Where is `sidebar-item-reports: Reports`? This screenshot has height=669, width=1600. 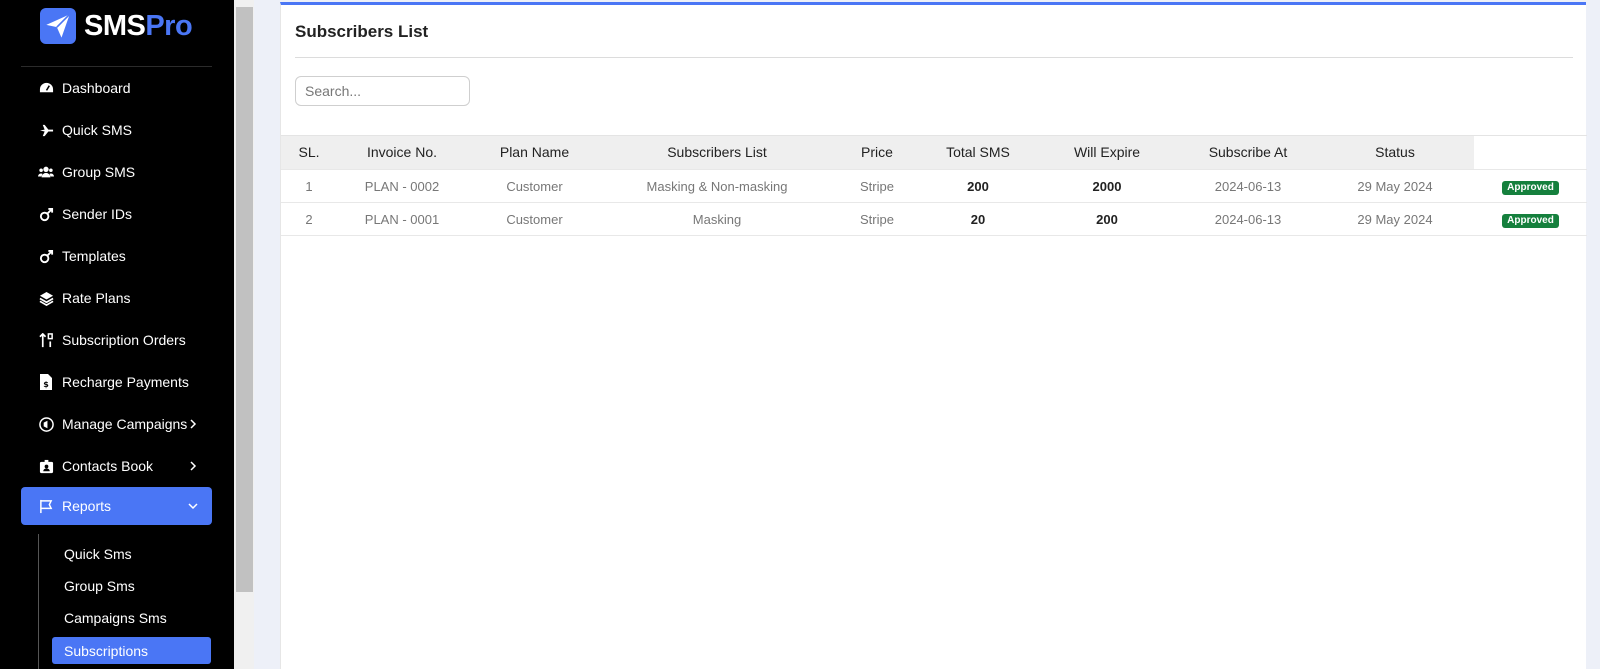
sidebar-item-reports: Reports is located at coordinates (116, 506).